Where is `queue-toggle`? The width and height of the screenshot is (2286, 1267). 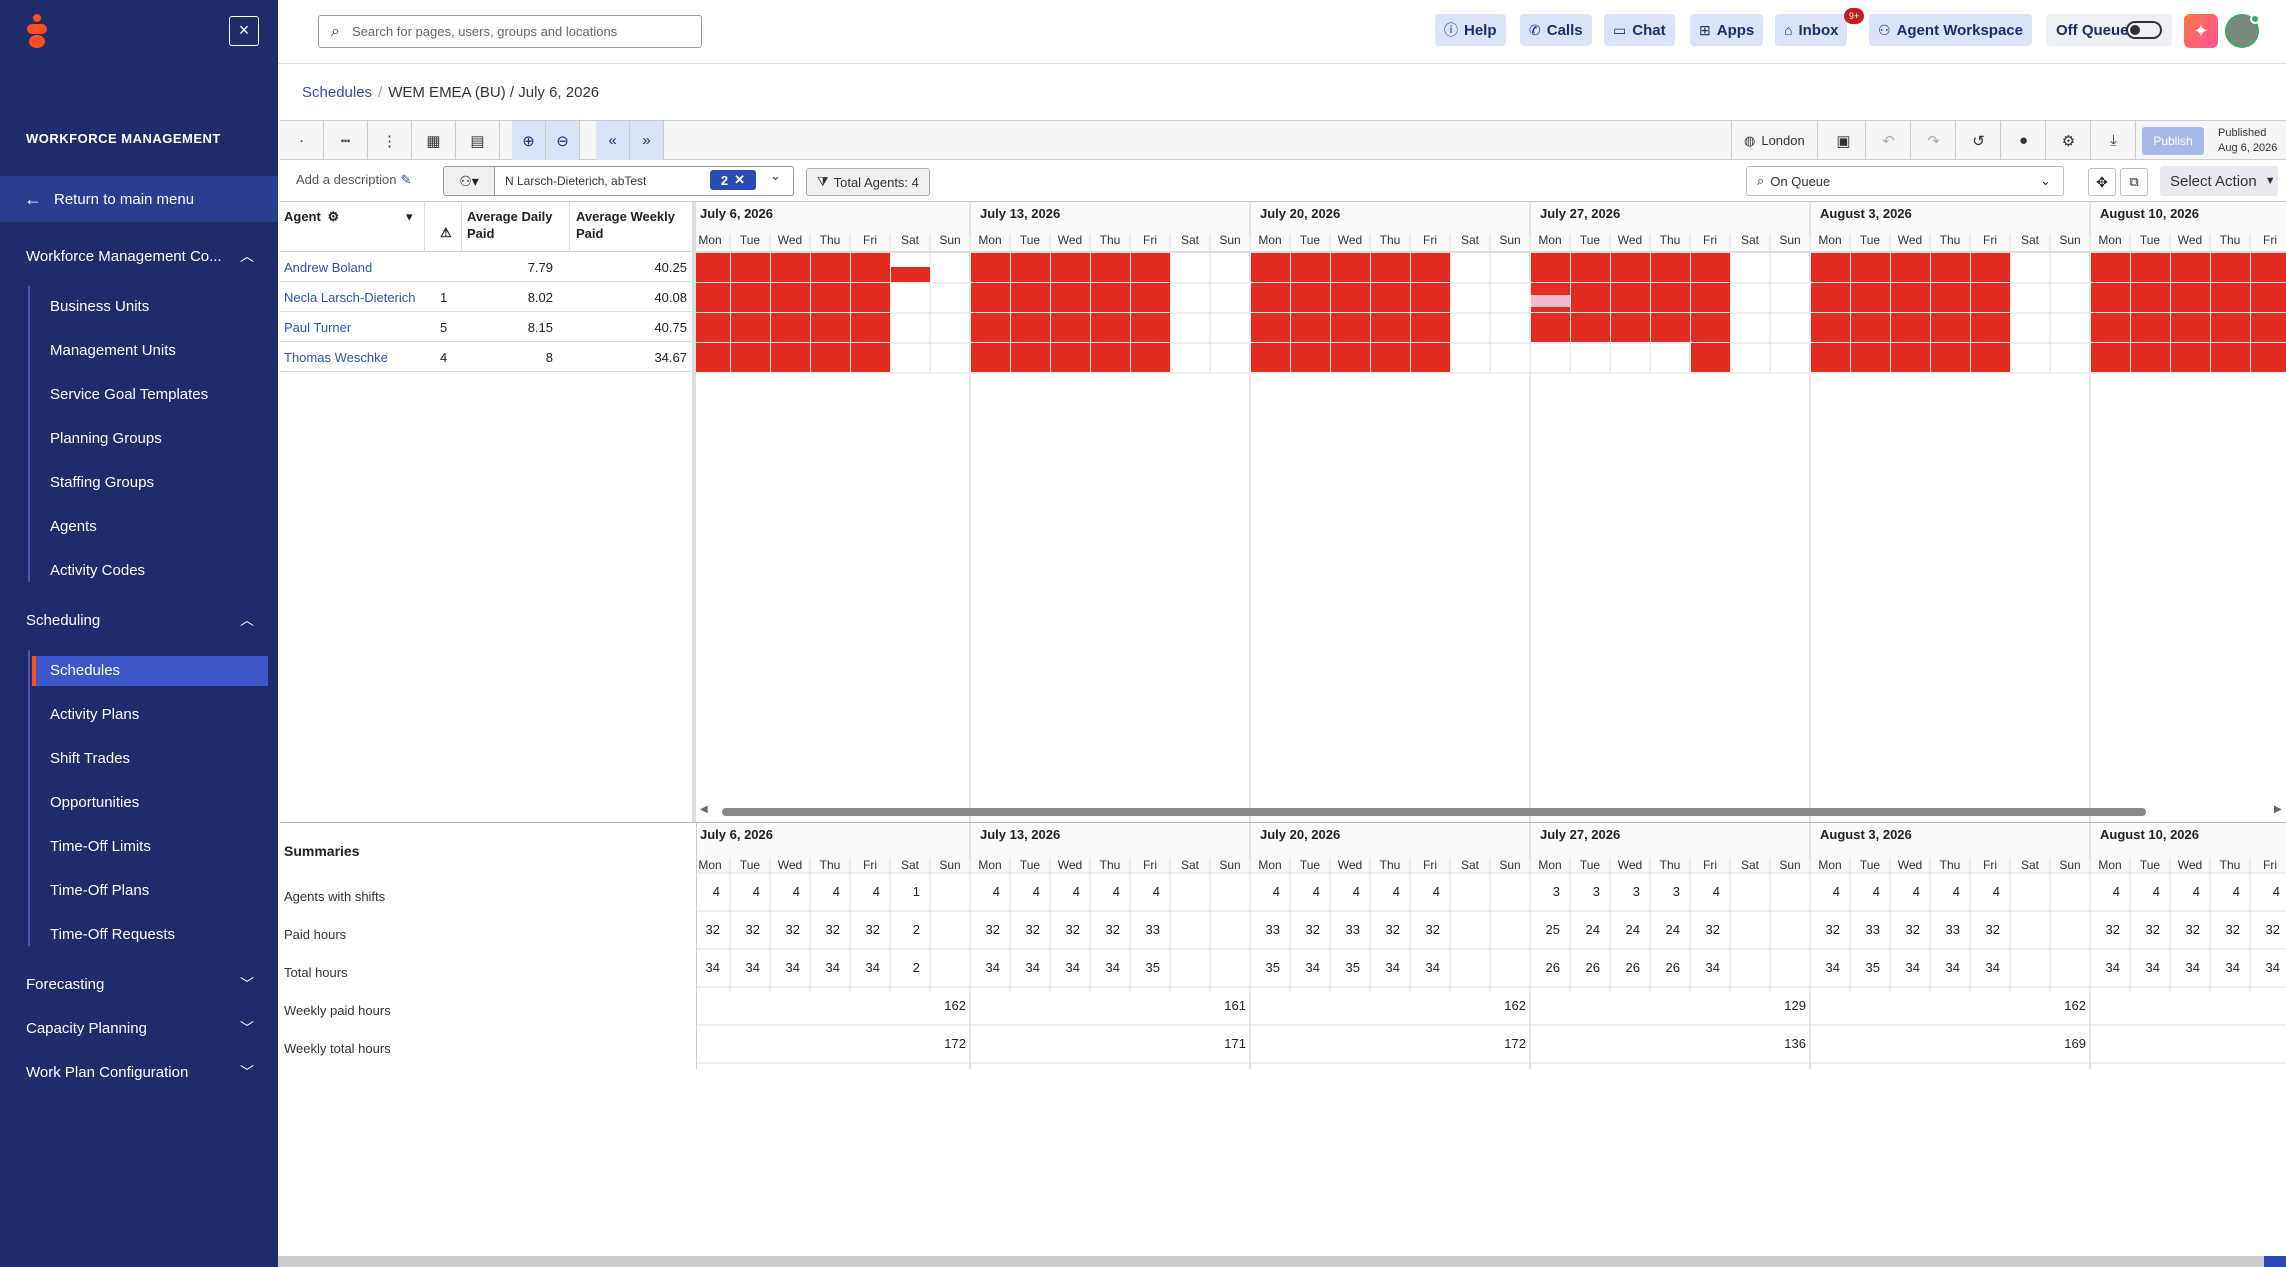
queue-toggle is located at coordinates (2144, 30).